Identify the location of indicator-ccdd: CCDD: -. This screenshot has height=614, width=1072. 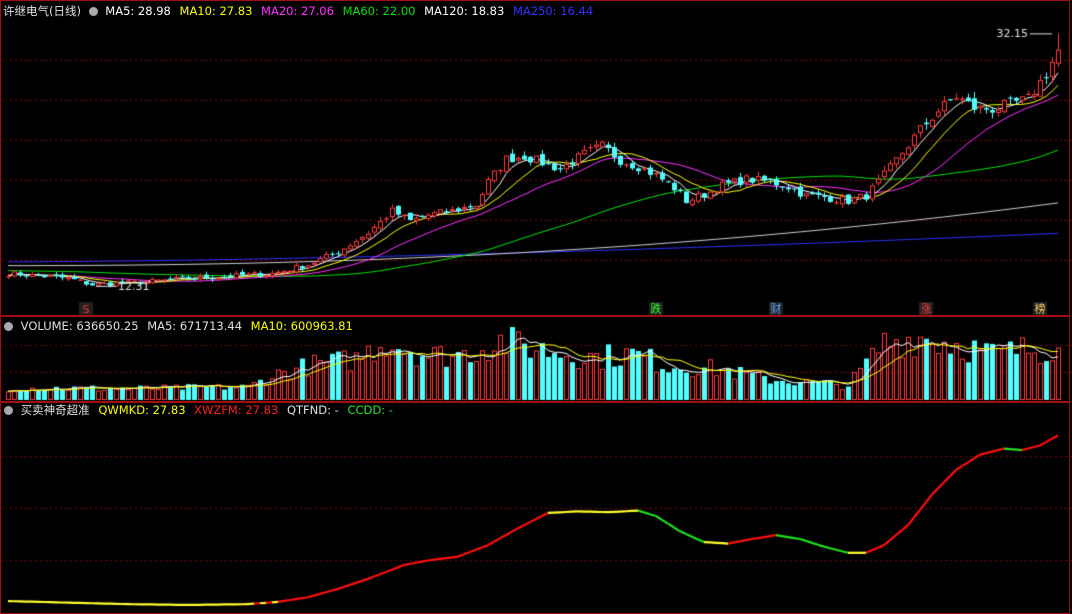
(370, 410).